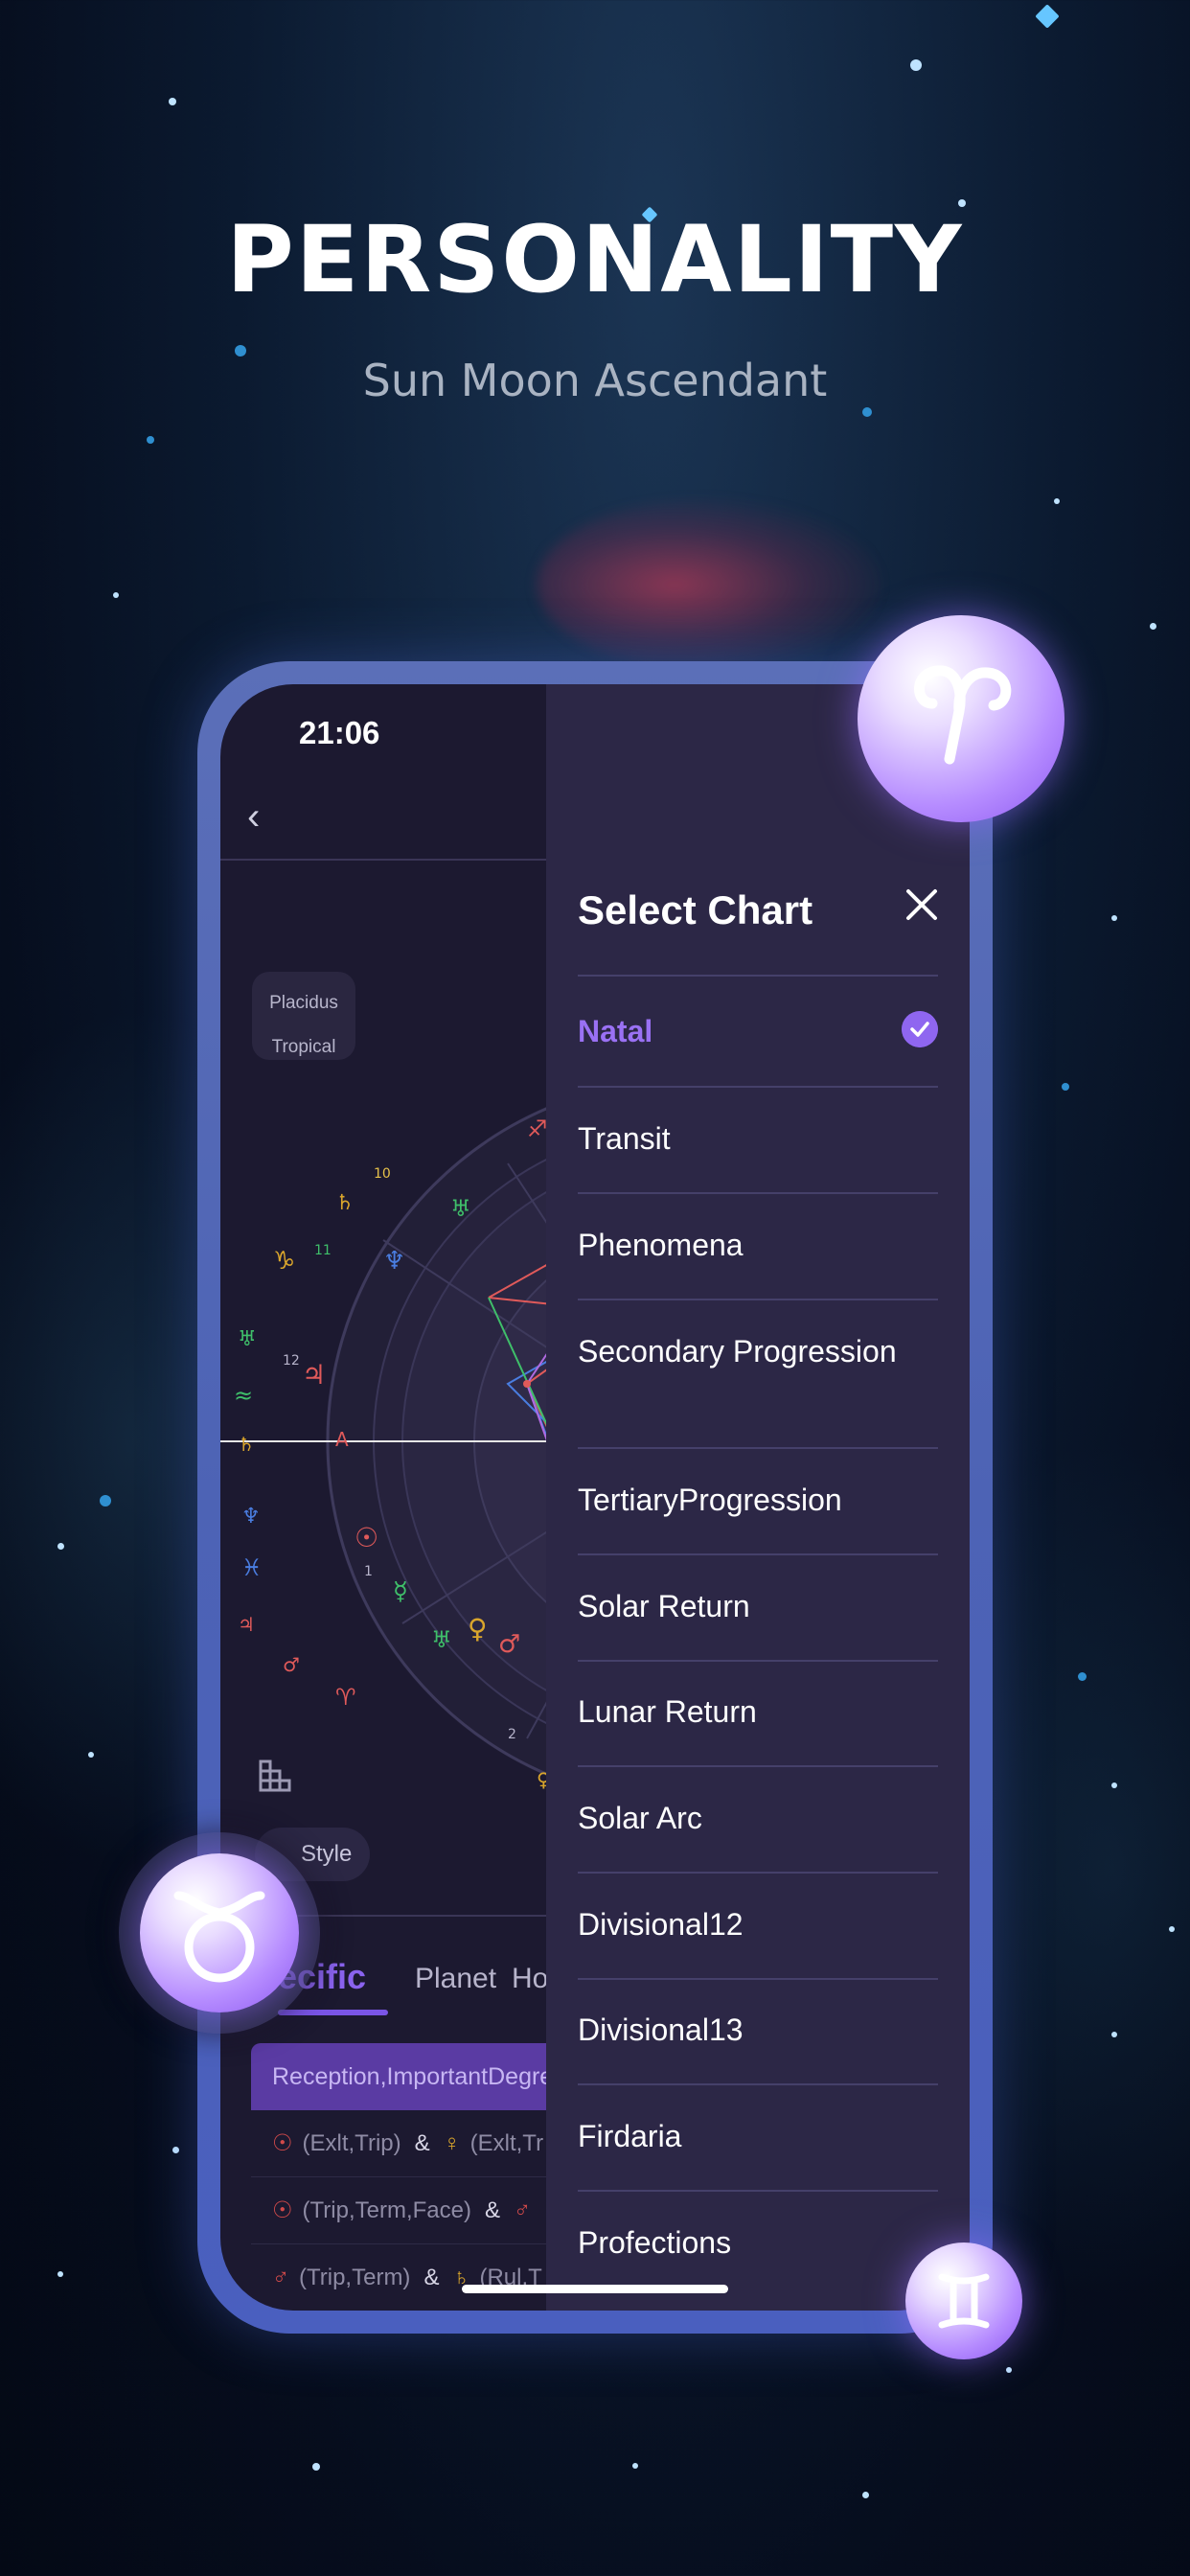 The height and width of the screenshot is (2576, 1190). I want to click on house-grid-icon, so click(277, 1776).